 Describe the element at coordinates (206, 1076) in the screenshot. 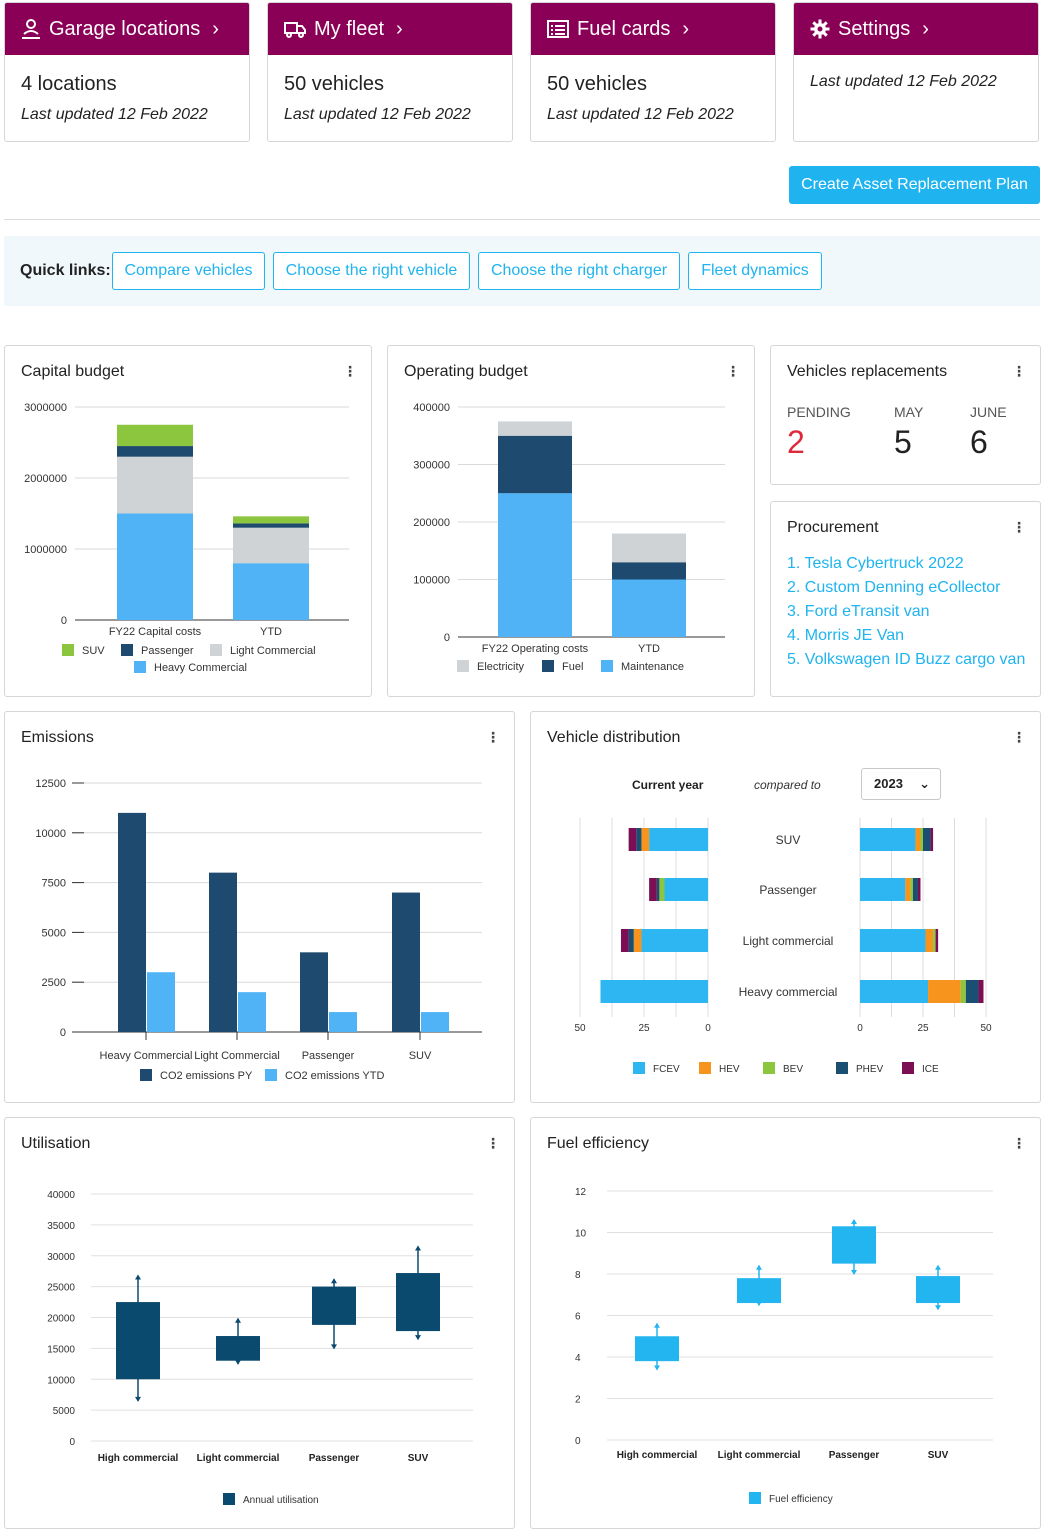

I see `legend-item-label: CO2 emissions PY` at that location.